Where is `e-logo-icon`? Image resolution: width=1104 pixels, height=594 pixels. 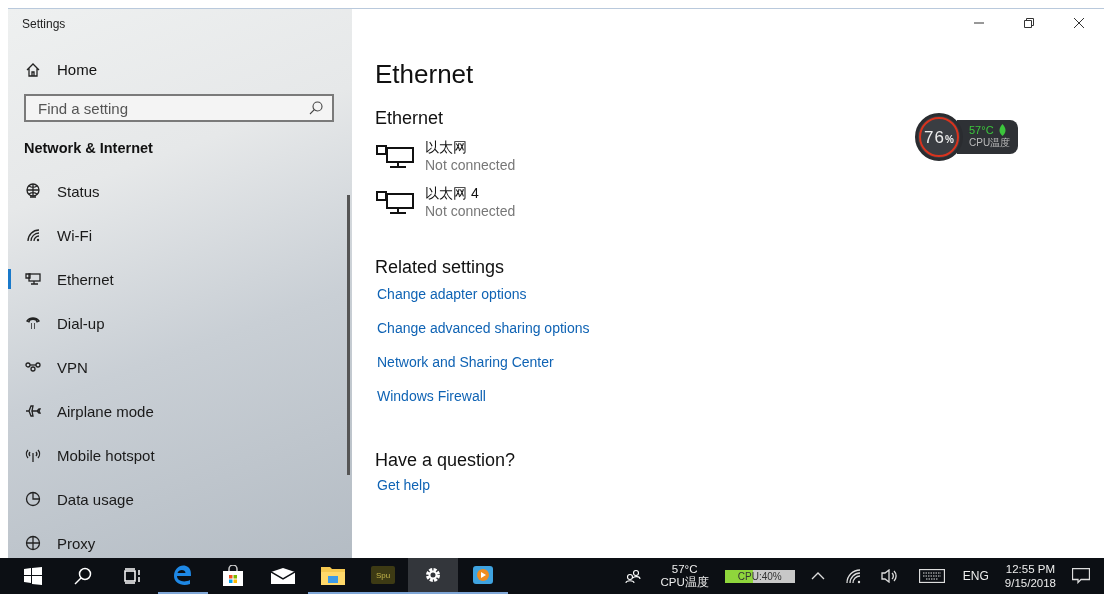 e-logo-icon is located at coordinates (183, 575).